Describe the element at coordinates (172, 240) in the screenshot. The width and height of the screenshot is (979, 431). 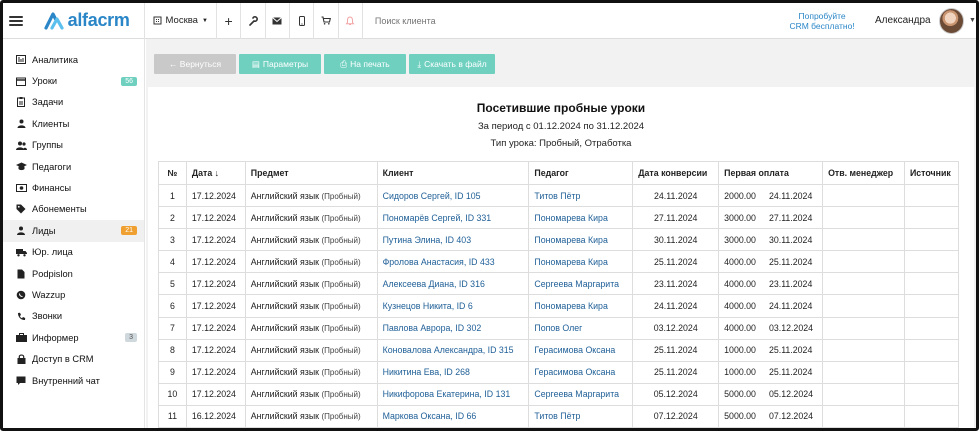
I see `row-number: 3` at that location.